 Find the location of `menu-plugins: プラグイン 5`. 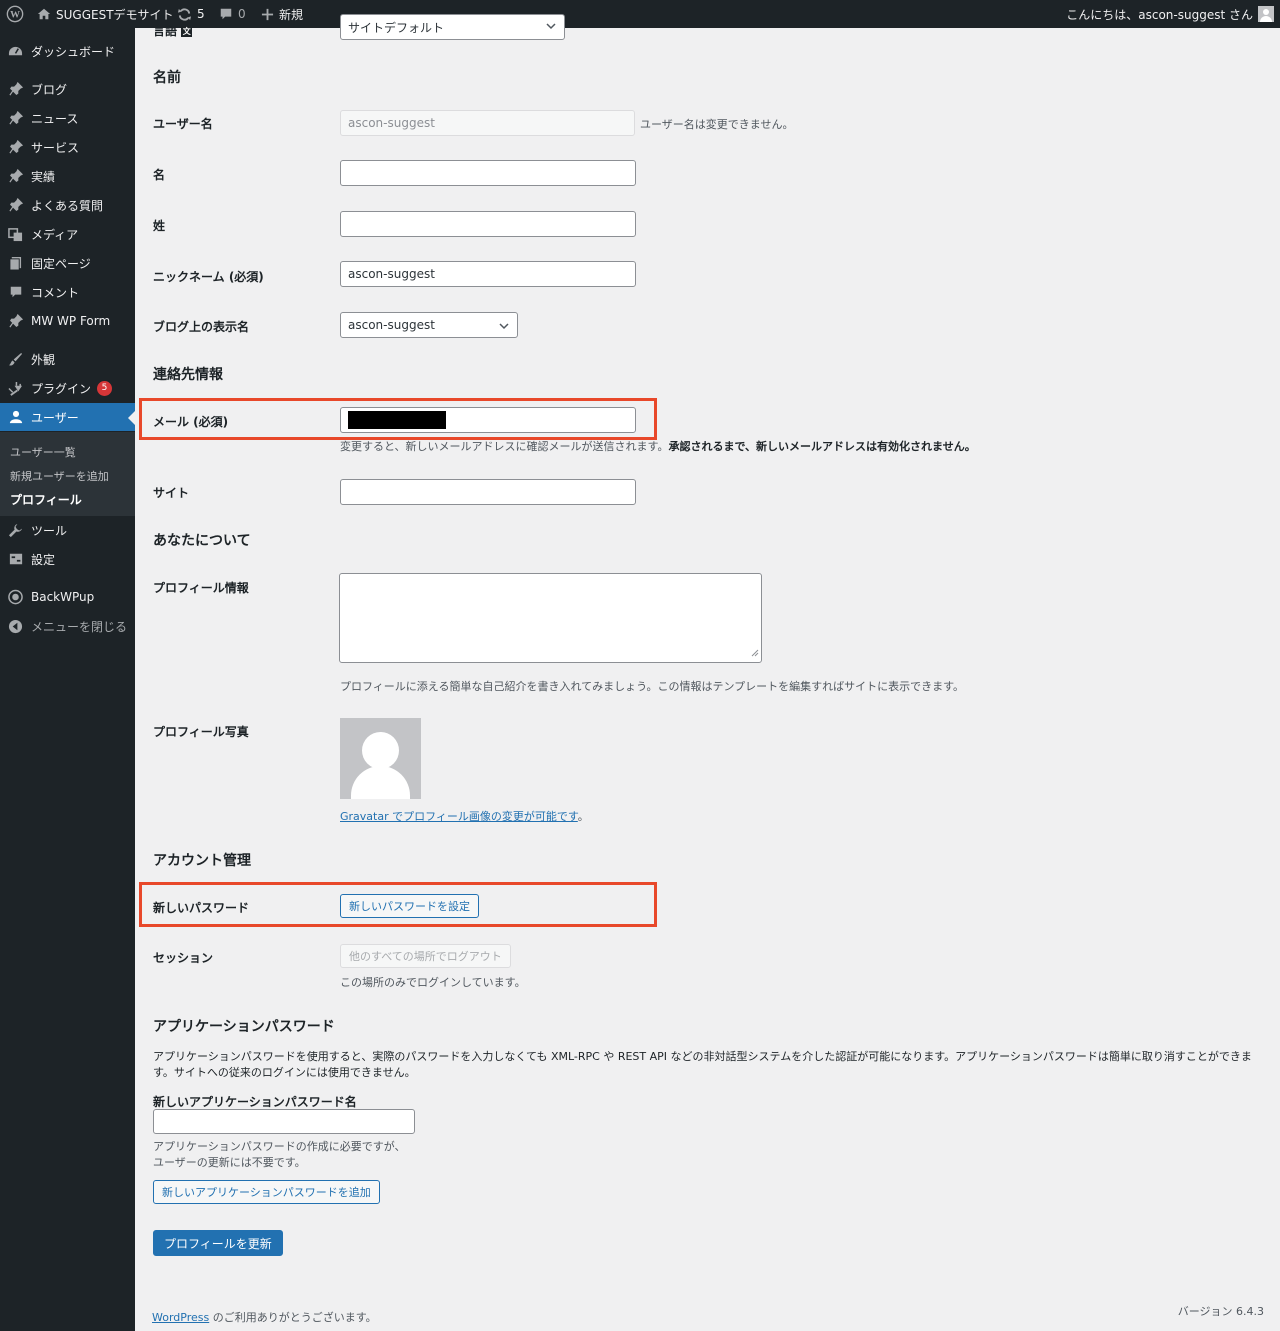

menu-plugins: プラグイン 5 is located at coordinates (67, 388).